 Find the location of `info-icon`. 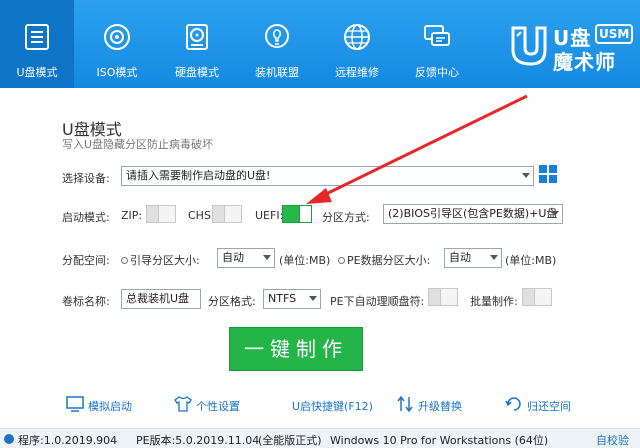

info-icon is located at coordinates (9, 439).